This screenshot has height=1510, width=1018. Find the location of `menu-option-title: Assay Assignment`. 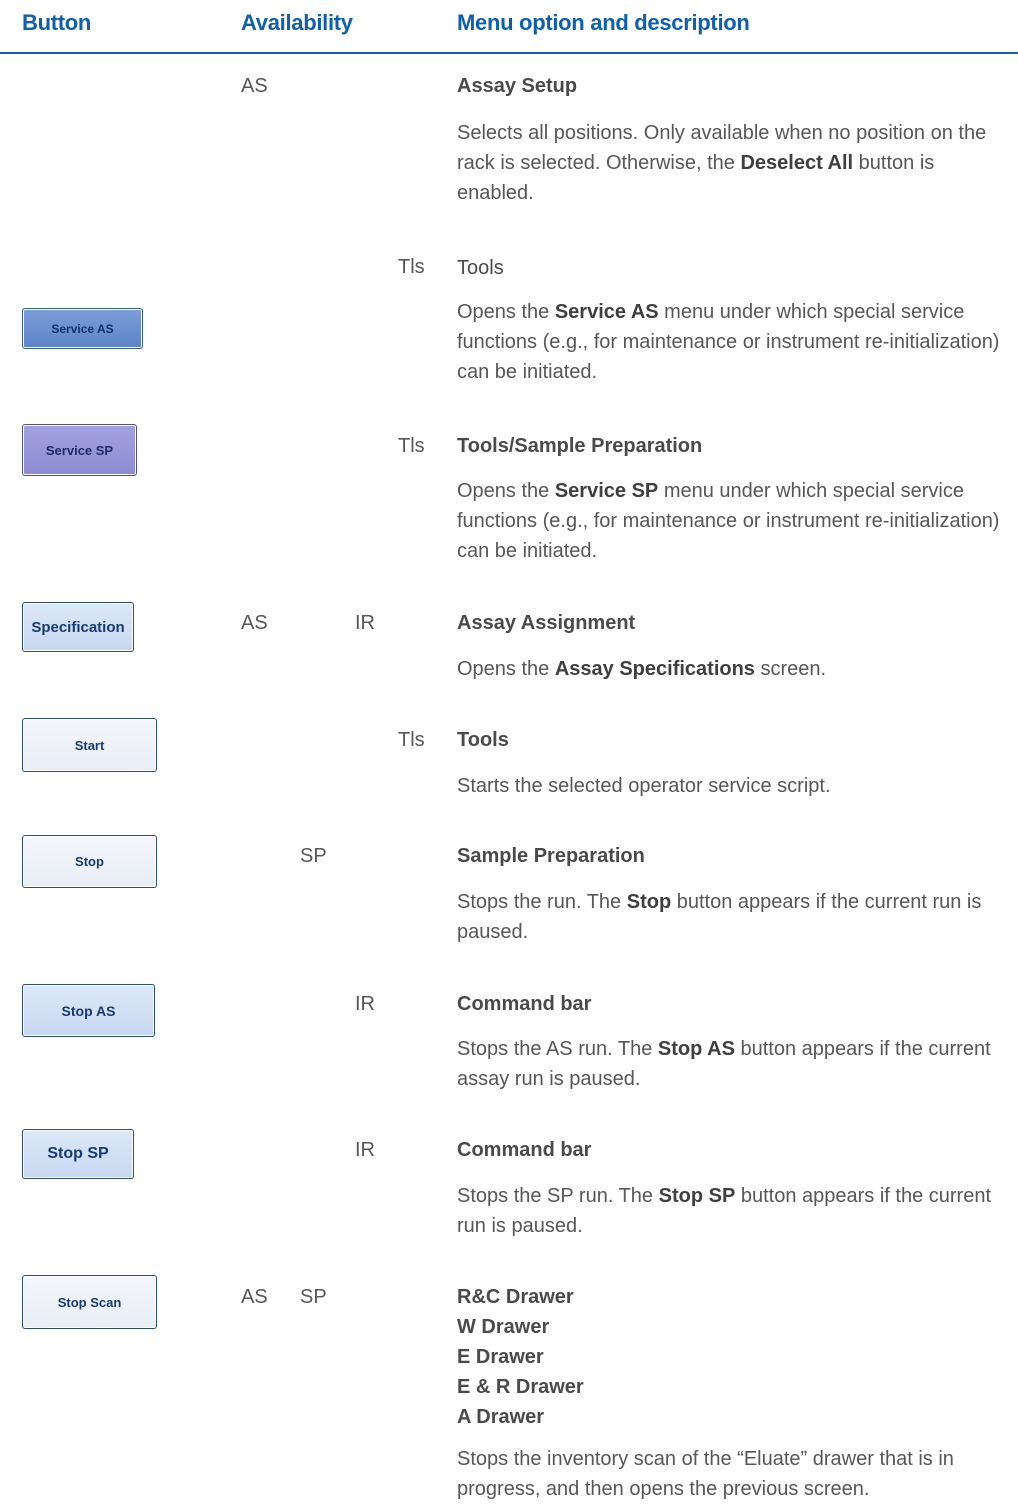

menu-option-title: Assay Assignment is located at coordinates (546, 623).